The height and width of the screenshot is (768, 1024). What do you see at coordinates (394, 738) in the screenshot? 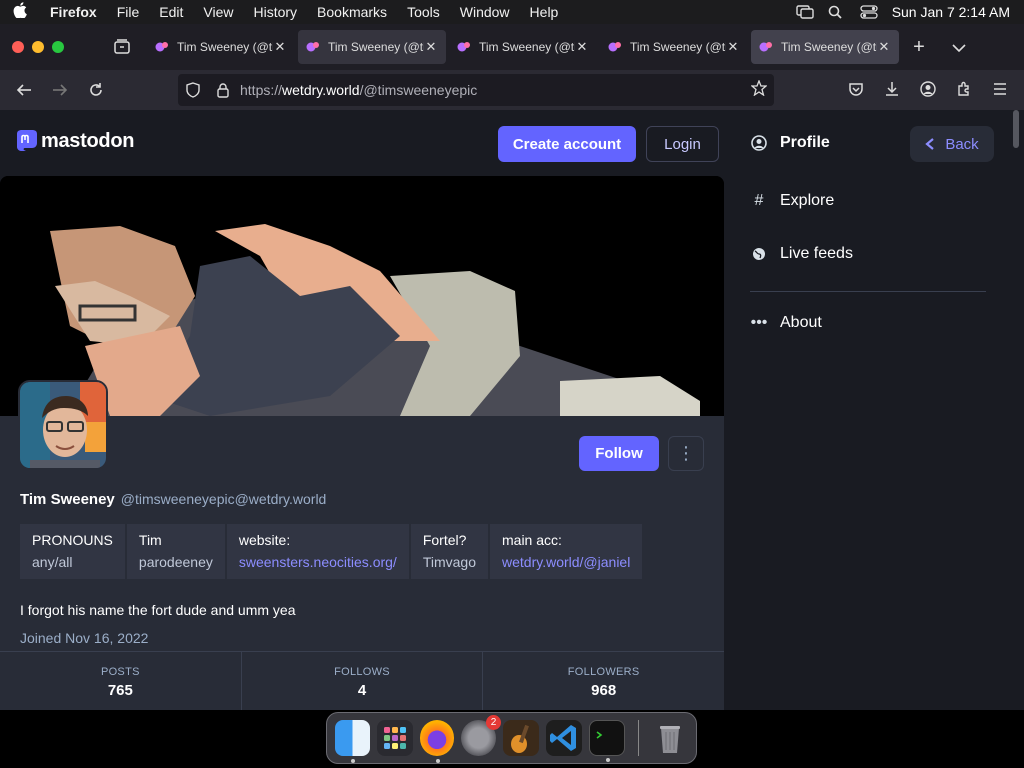
I see `launchpad-icon` at bounding box center [394, 738].